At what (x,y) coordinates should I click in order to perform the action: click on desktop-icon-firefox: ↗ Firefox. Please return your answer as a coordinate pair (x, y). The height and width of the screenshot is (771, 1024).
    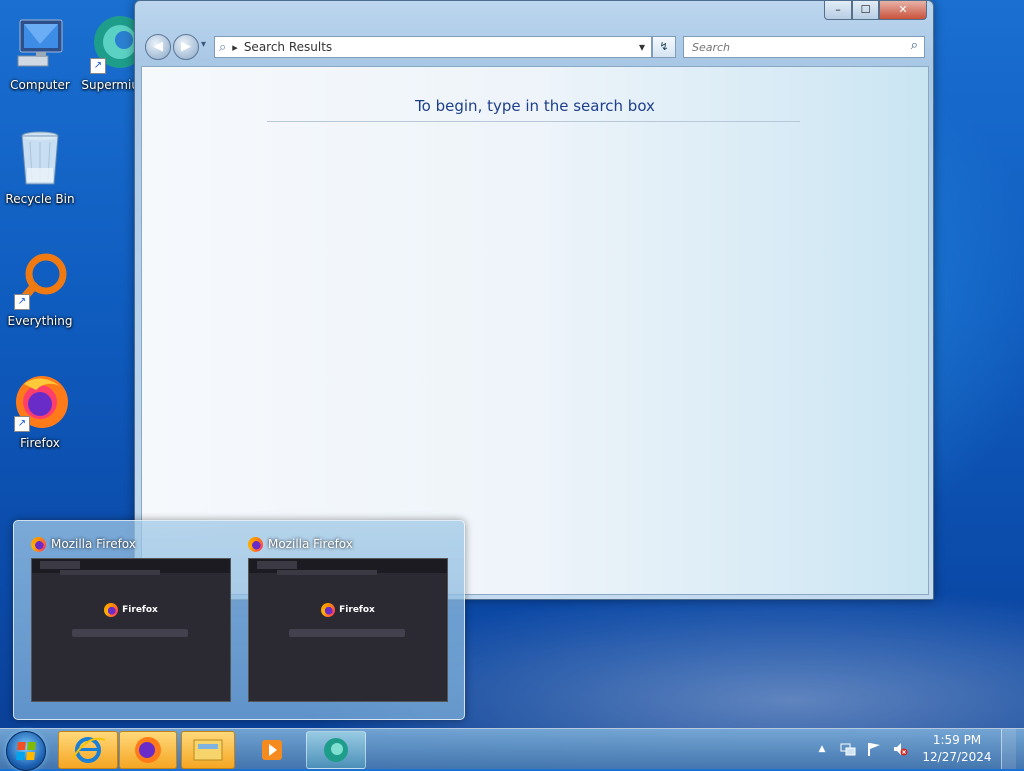
    Looking at the image, I should click on (40, 411).